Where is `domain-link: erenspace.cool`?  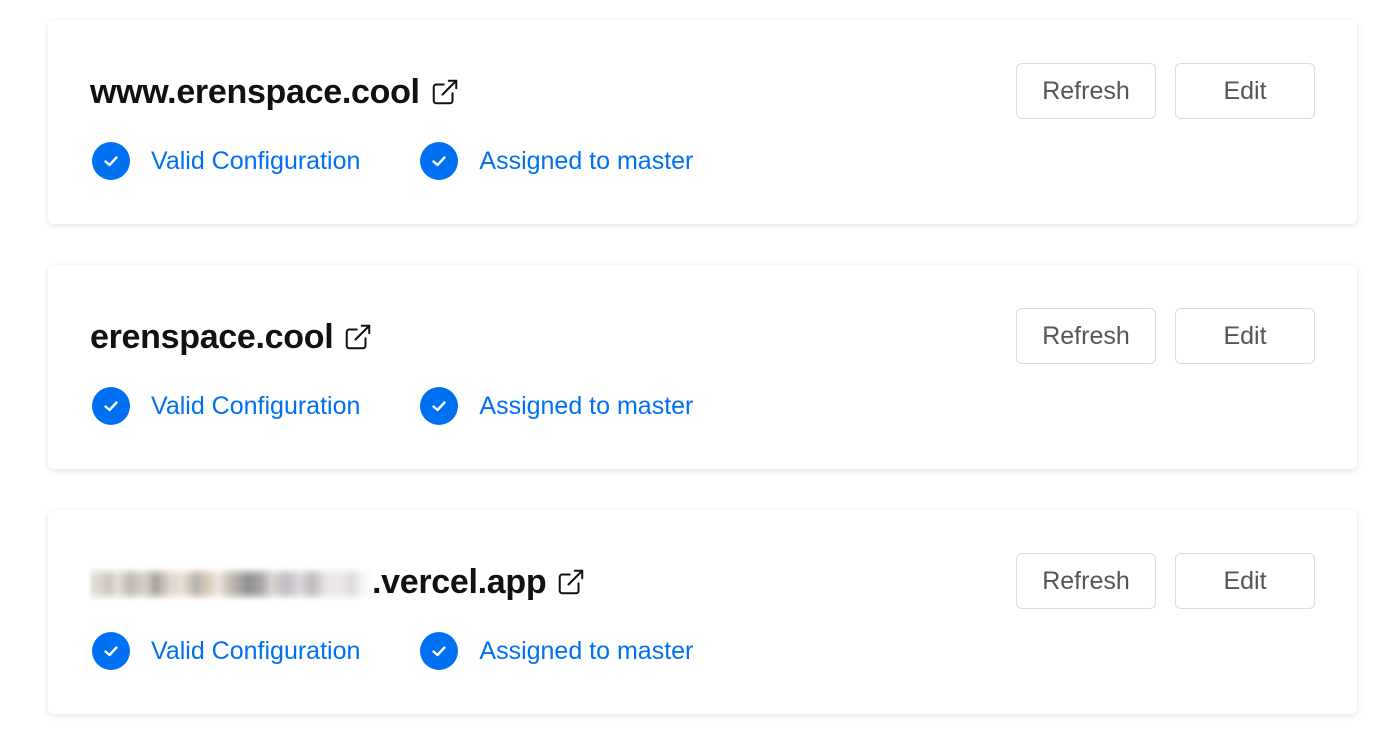 domain-link: erenspace.cool is located at coordinates (212, 337).